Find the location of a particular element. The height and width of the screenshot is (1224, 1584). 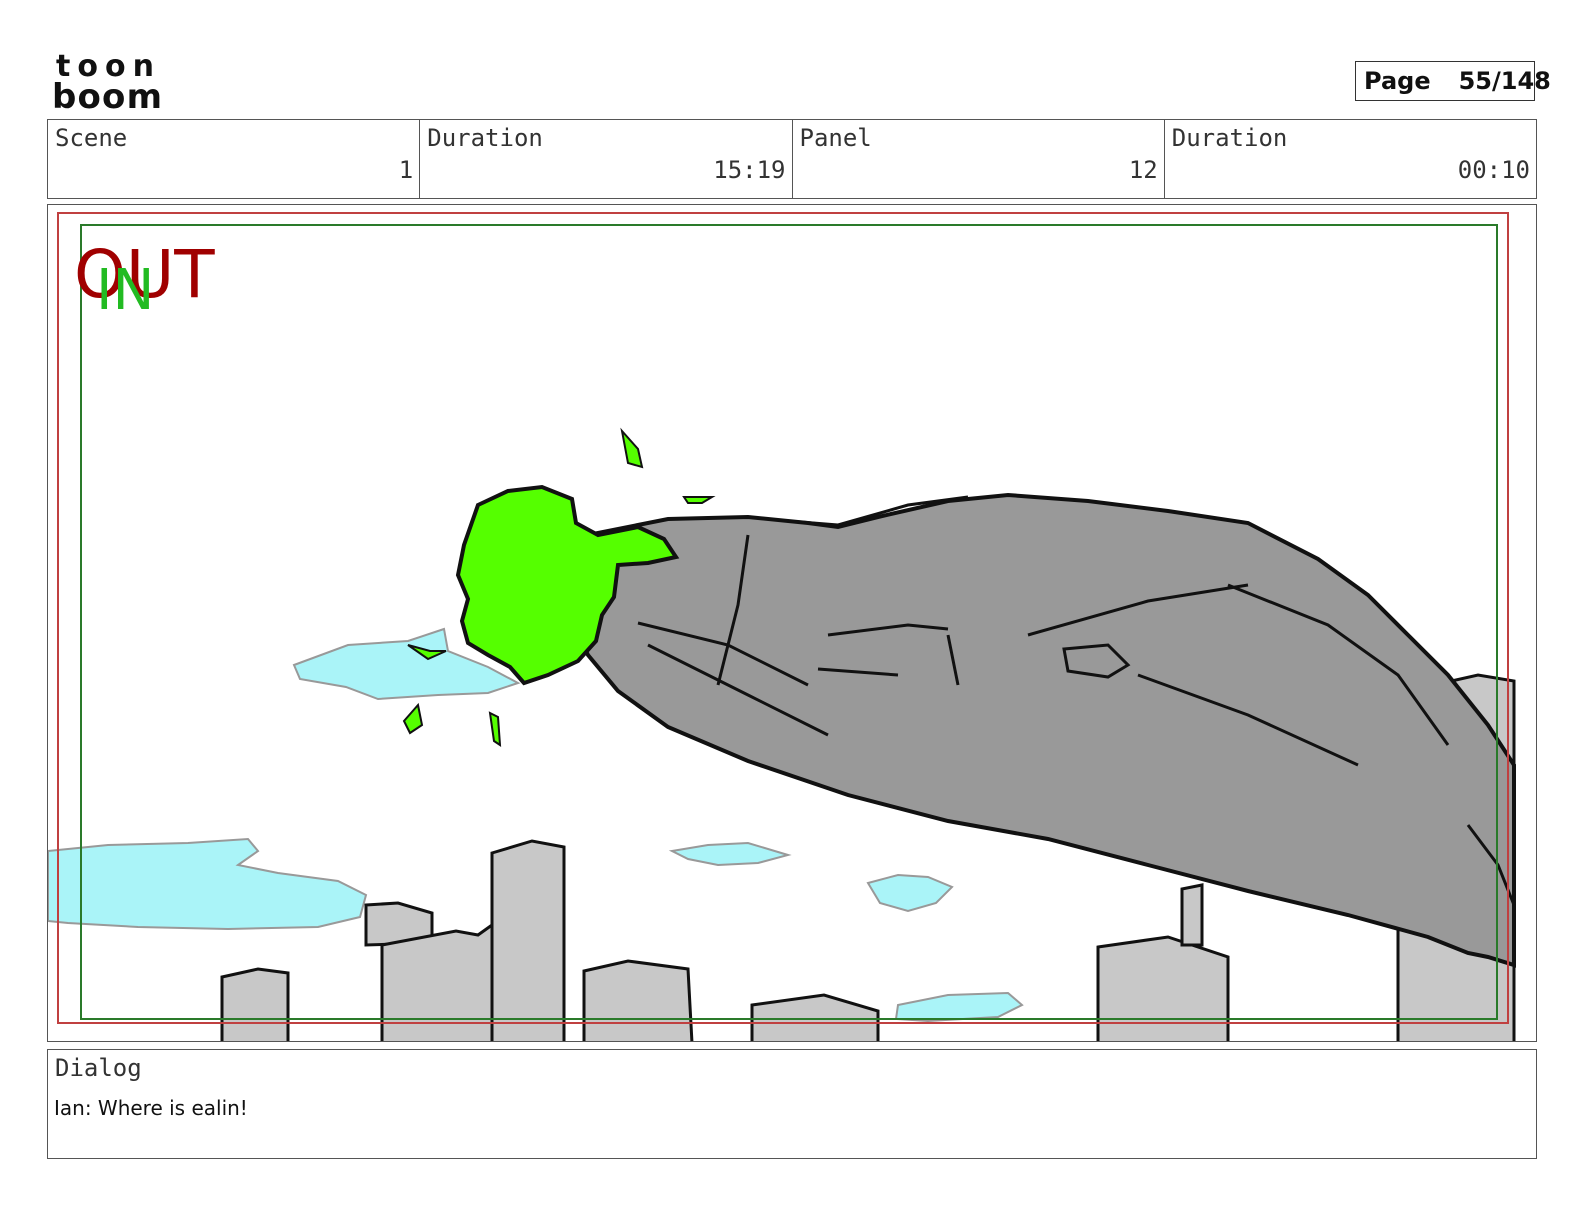

panel-label: Panel is located at coordinates (835, 138).